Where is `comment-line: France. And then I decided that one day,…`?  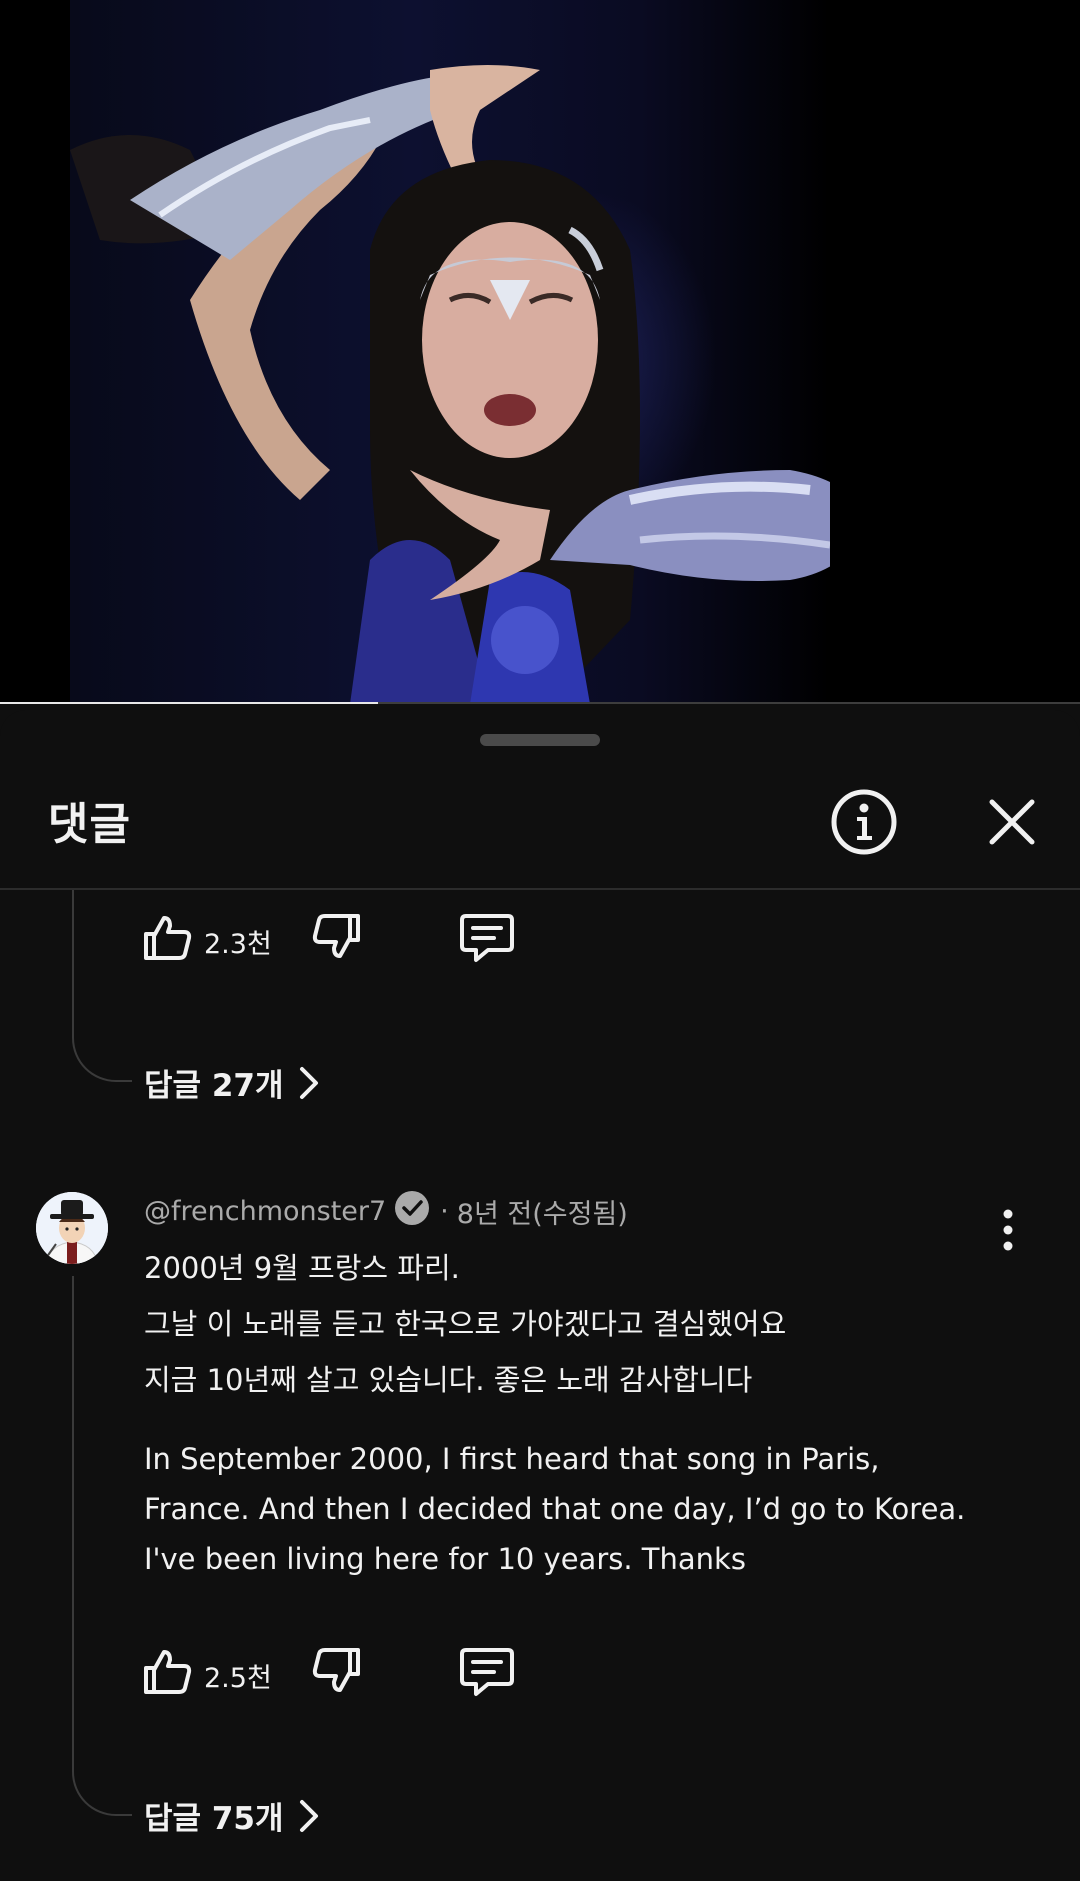
comment-line: France. And then I decided that one day,… is located at coordinates (555, 1509).